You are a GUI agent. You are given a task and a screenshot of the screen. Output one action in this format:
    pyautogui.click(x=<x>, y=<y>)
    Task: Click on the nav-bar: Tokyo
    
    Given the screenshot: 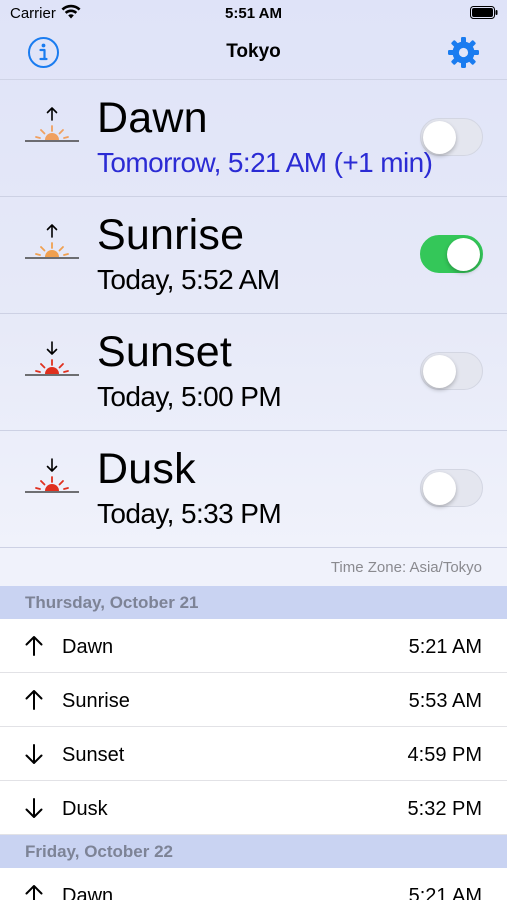 What is the action you would take?
    pyautogui.click(x=253, y=53)
    